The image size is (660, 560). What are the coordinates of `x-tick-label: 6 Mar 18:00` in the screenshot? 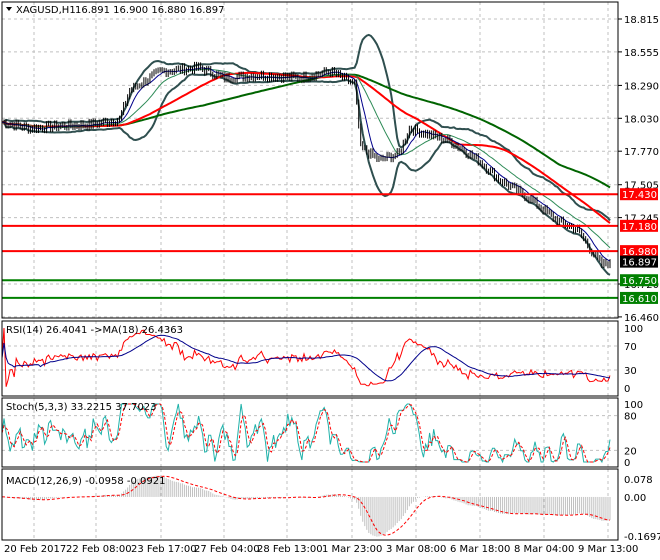 It's located at (480, 549).